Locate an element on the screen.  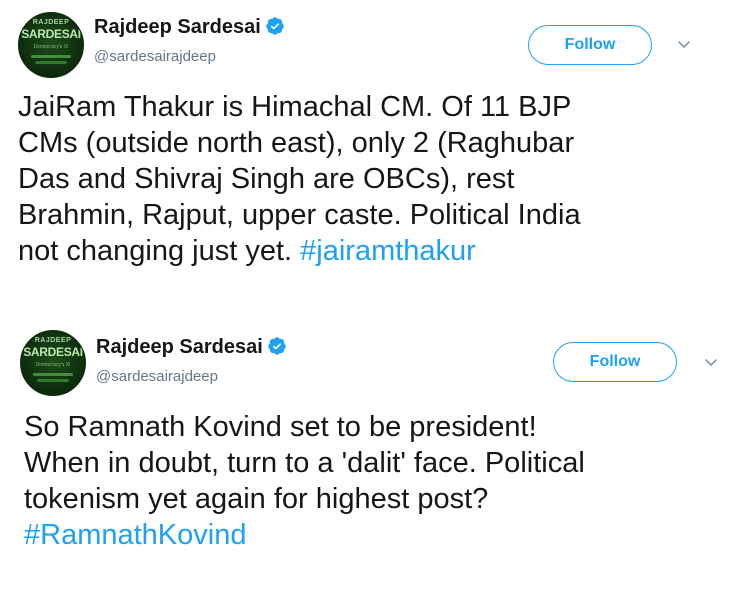
tweet-text-line: So Ramnath Kovind set to be president! is located at coordinates (280, 427).